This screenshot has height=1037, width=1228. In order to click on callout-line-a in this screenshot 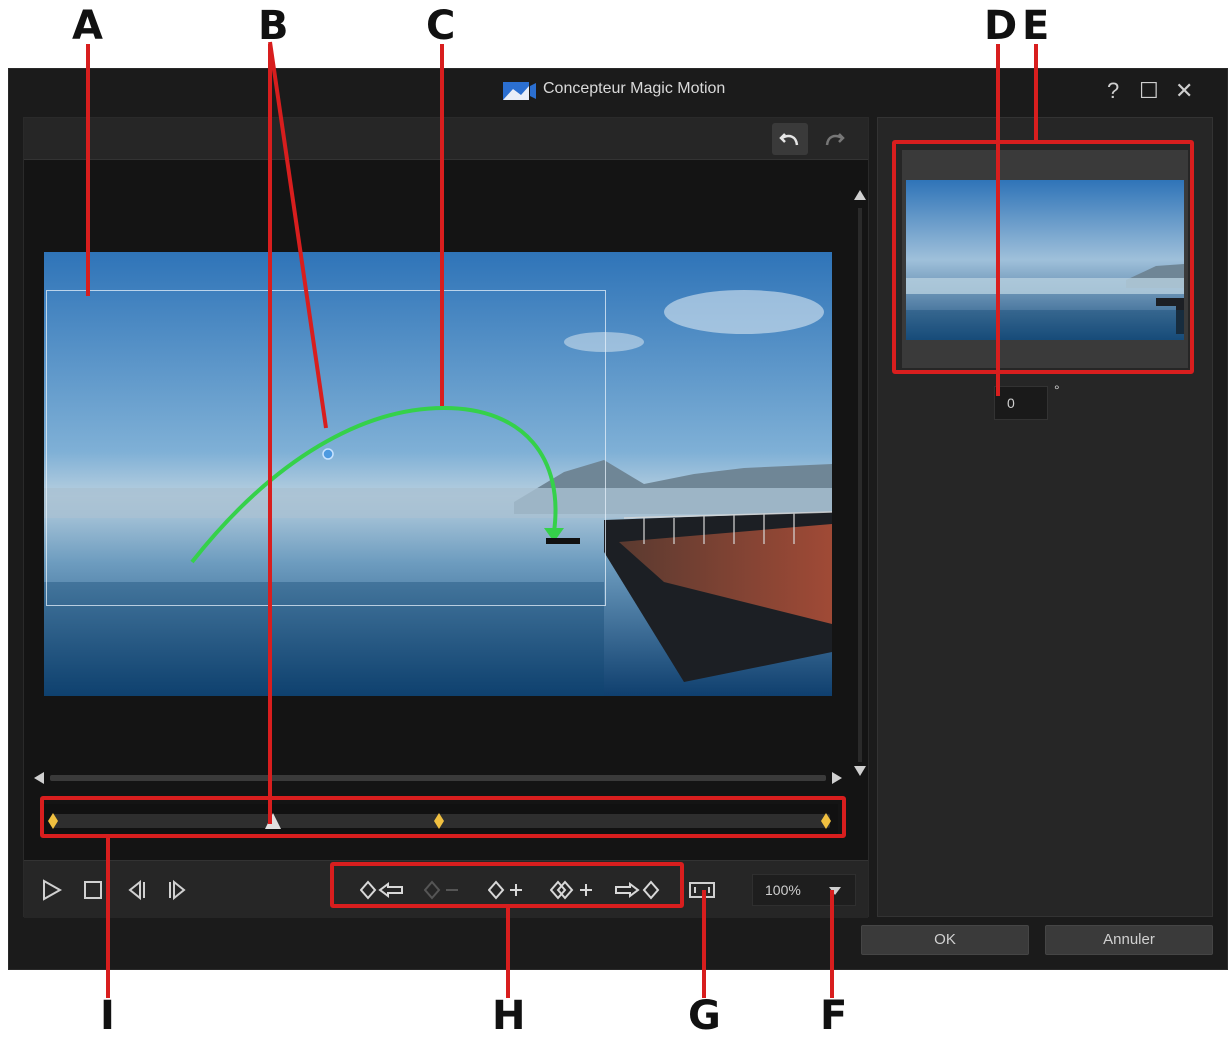, I will do `click(88, 170)`.